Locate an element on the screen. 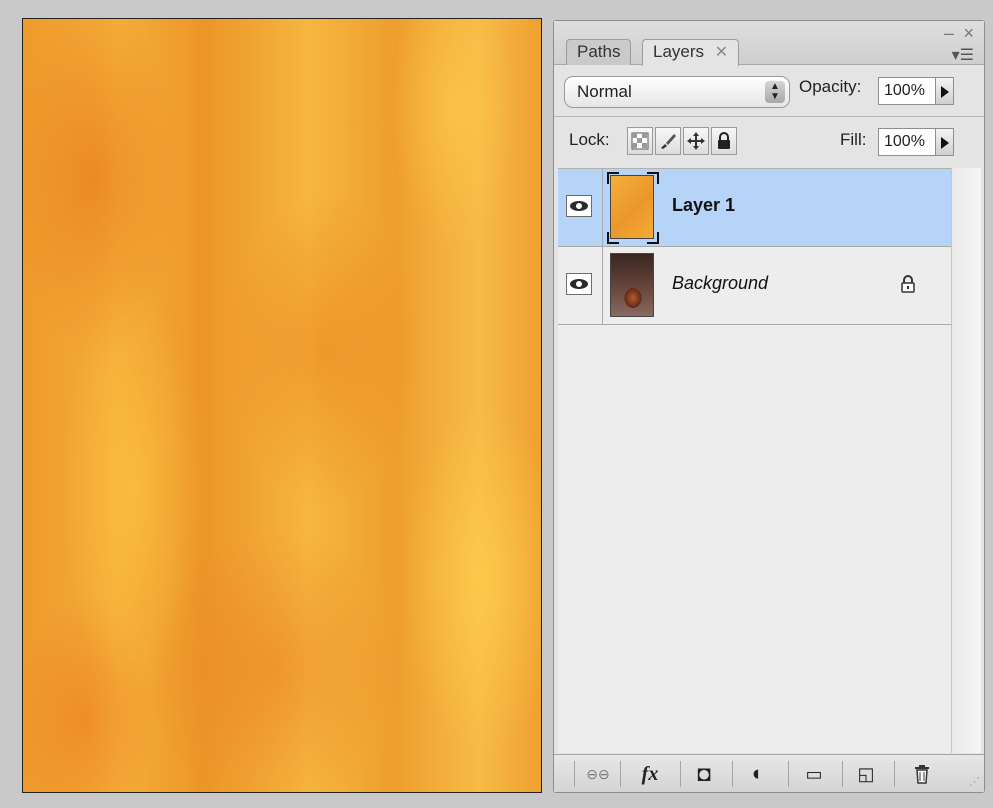 The height and width of the screenshot is (808, 993). link-layers-icon: ⊖⊖ is located at coordinates (598, 774).